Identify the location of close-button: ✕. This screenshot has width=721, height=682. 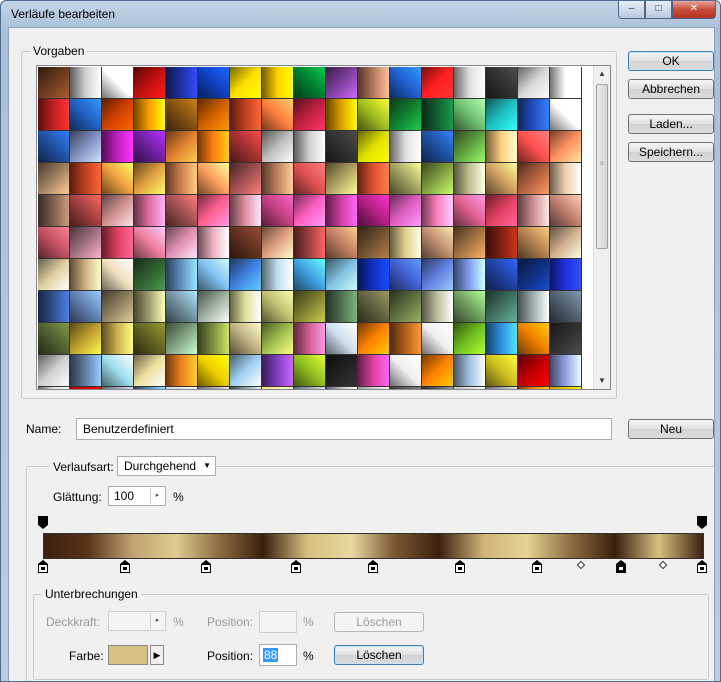
(694, 10).